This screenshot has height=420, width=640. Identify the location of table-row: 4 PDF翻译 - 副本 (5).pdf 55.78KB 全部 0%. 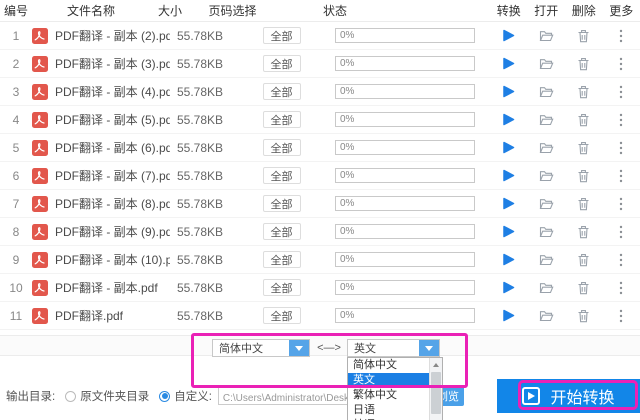
(320, 120).